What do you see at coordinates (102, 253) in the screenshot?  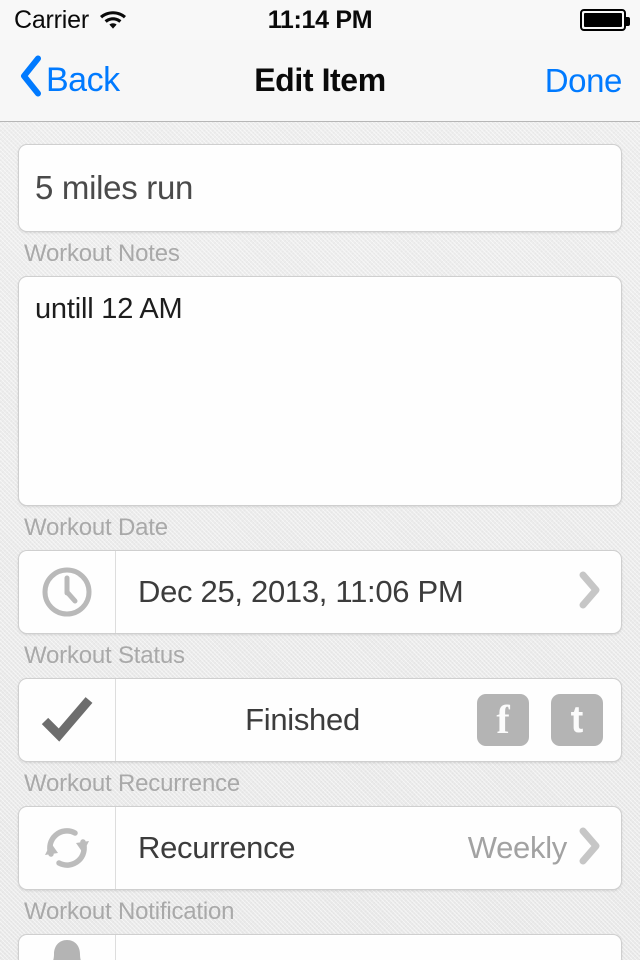 I see `workout-notes-label: Workout Notes` at bounding box center [102, 253].